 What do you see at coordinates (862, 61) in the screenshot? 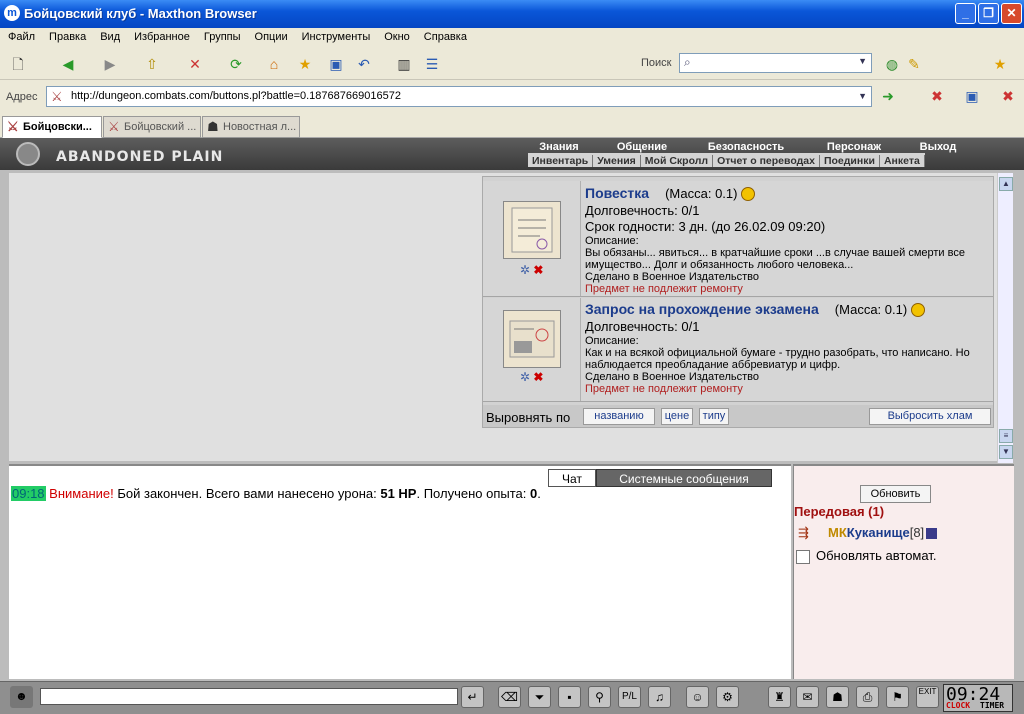
I see `search-dropdown-icon: ▼` at bounding box center [862, 61].